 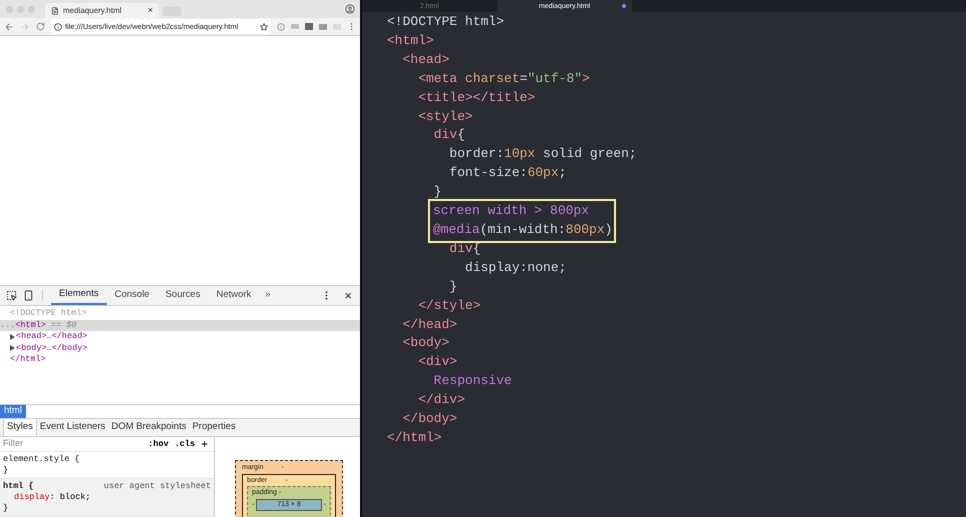 I want to click on code-line: border:10px solid green;, so click(x=542, y=154).